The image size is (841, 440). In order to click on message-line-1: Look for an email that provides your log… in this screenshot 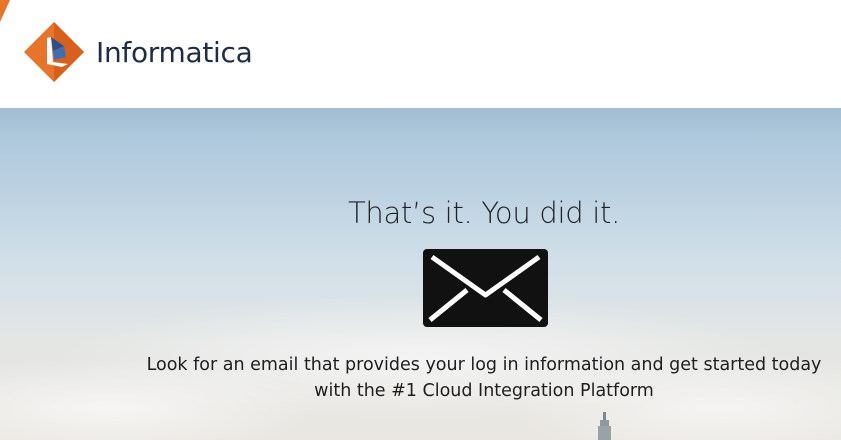, I will do `click(484, 365)`.